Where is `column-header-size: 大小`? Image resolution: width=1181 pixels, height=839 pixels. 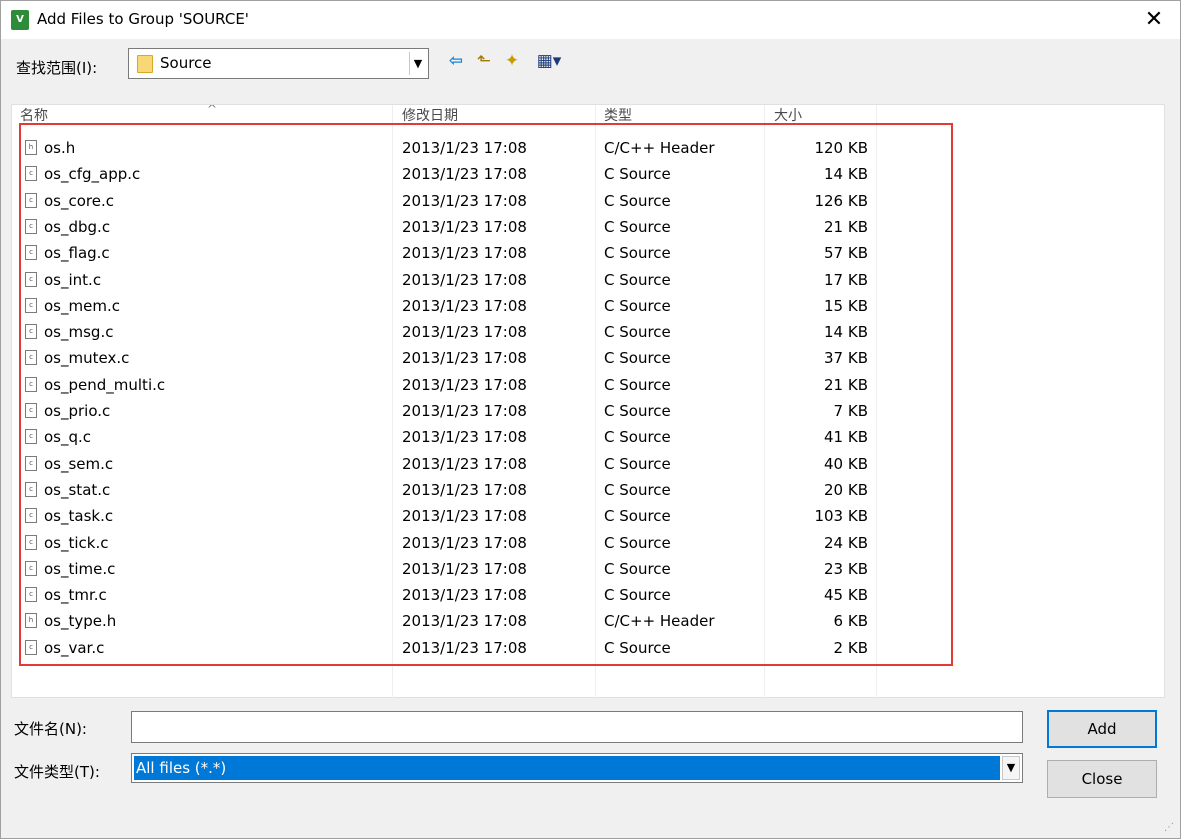 column-header-size: 大小 is located at coordinates (824, 115).